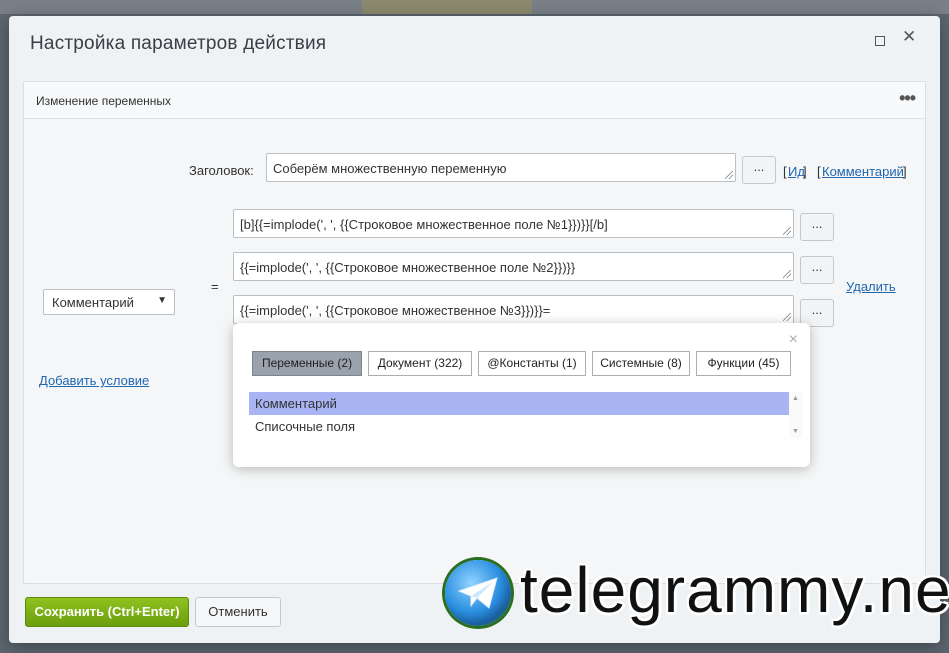 This screenshot has width=949, height=653. What do you see at coordinates (519, 403) in the screenshot?
I see `list-item: Комментарий` at bounding box center [519, 403].